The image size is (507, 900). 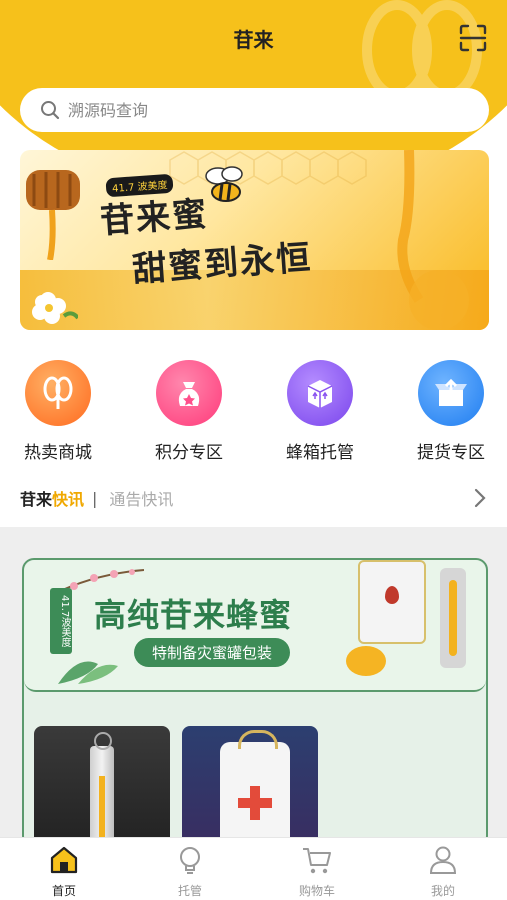 I want to click on category-label: 热卖商城, so click(x=58, y=453).